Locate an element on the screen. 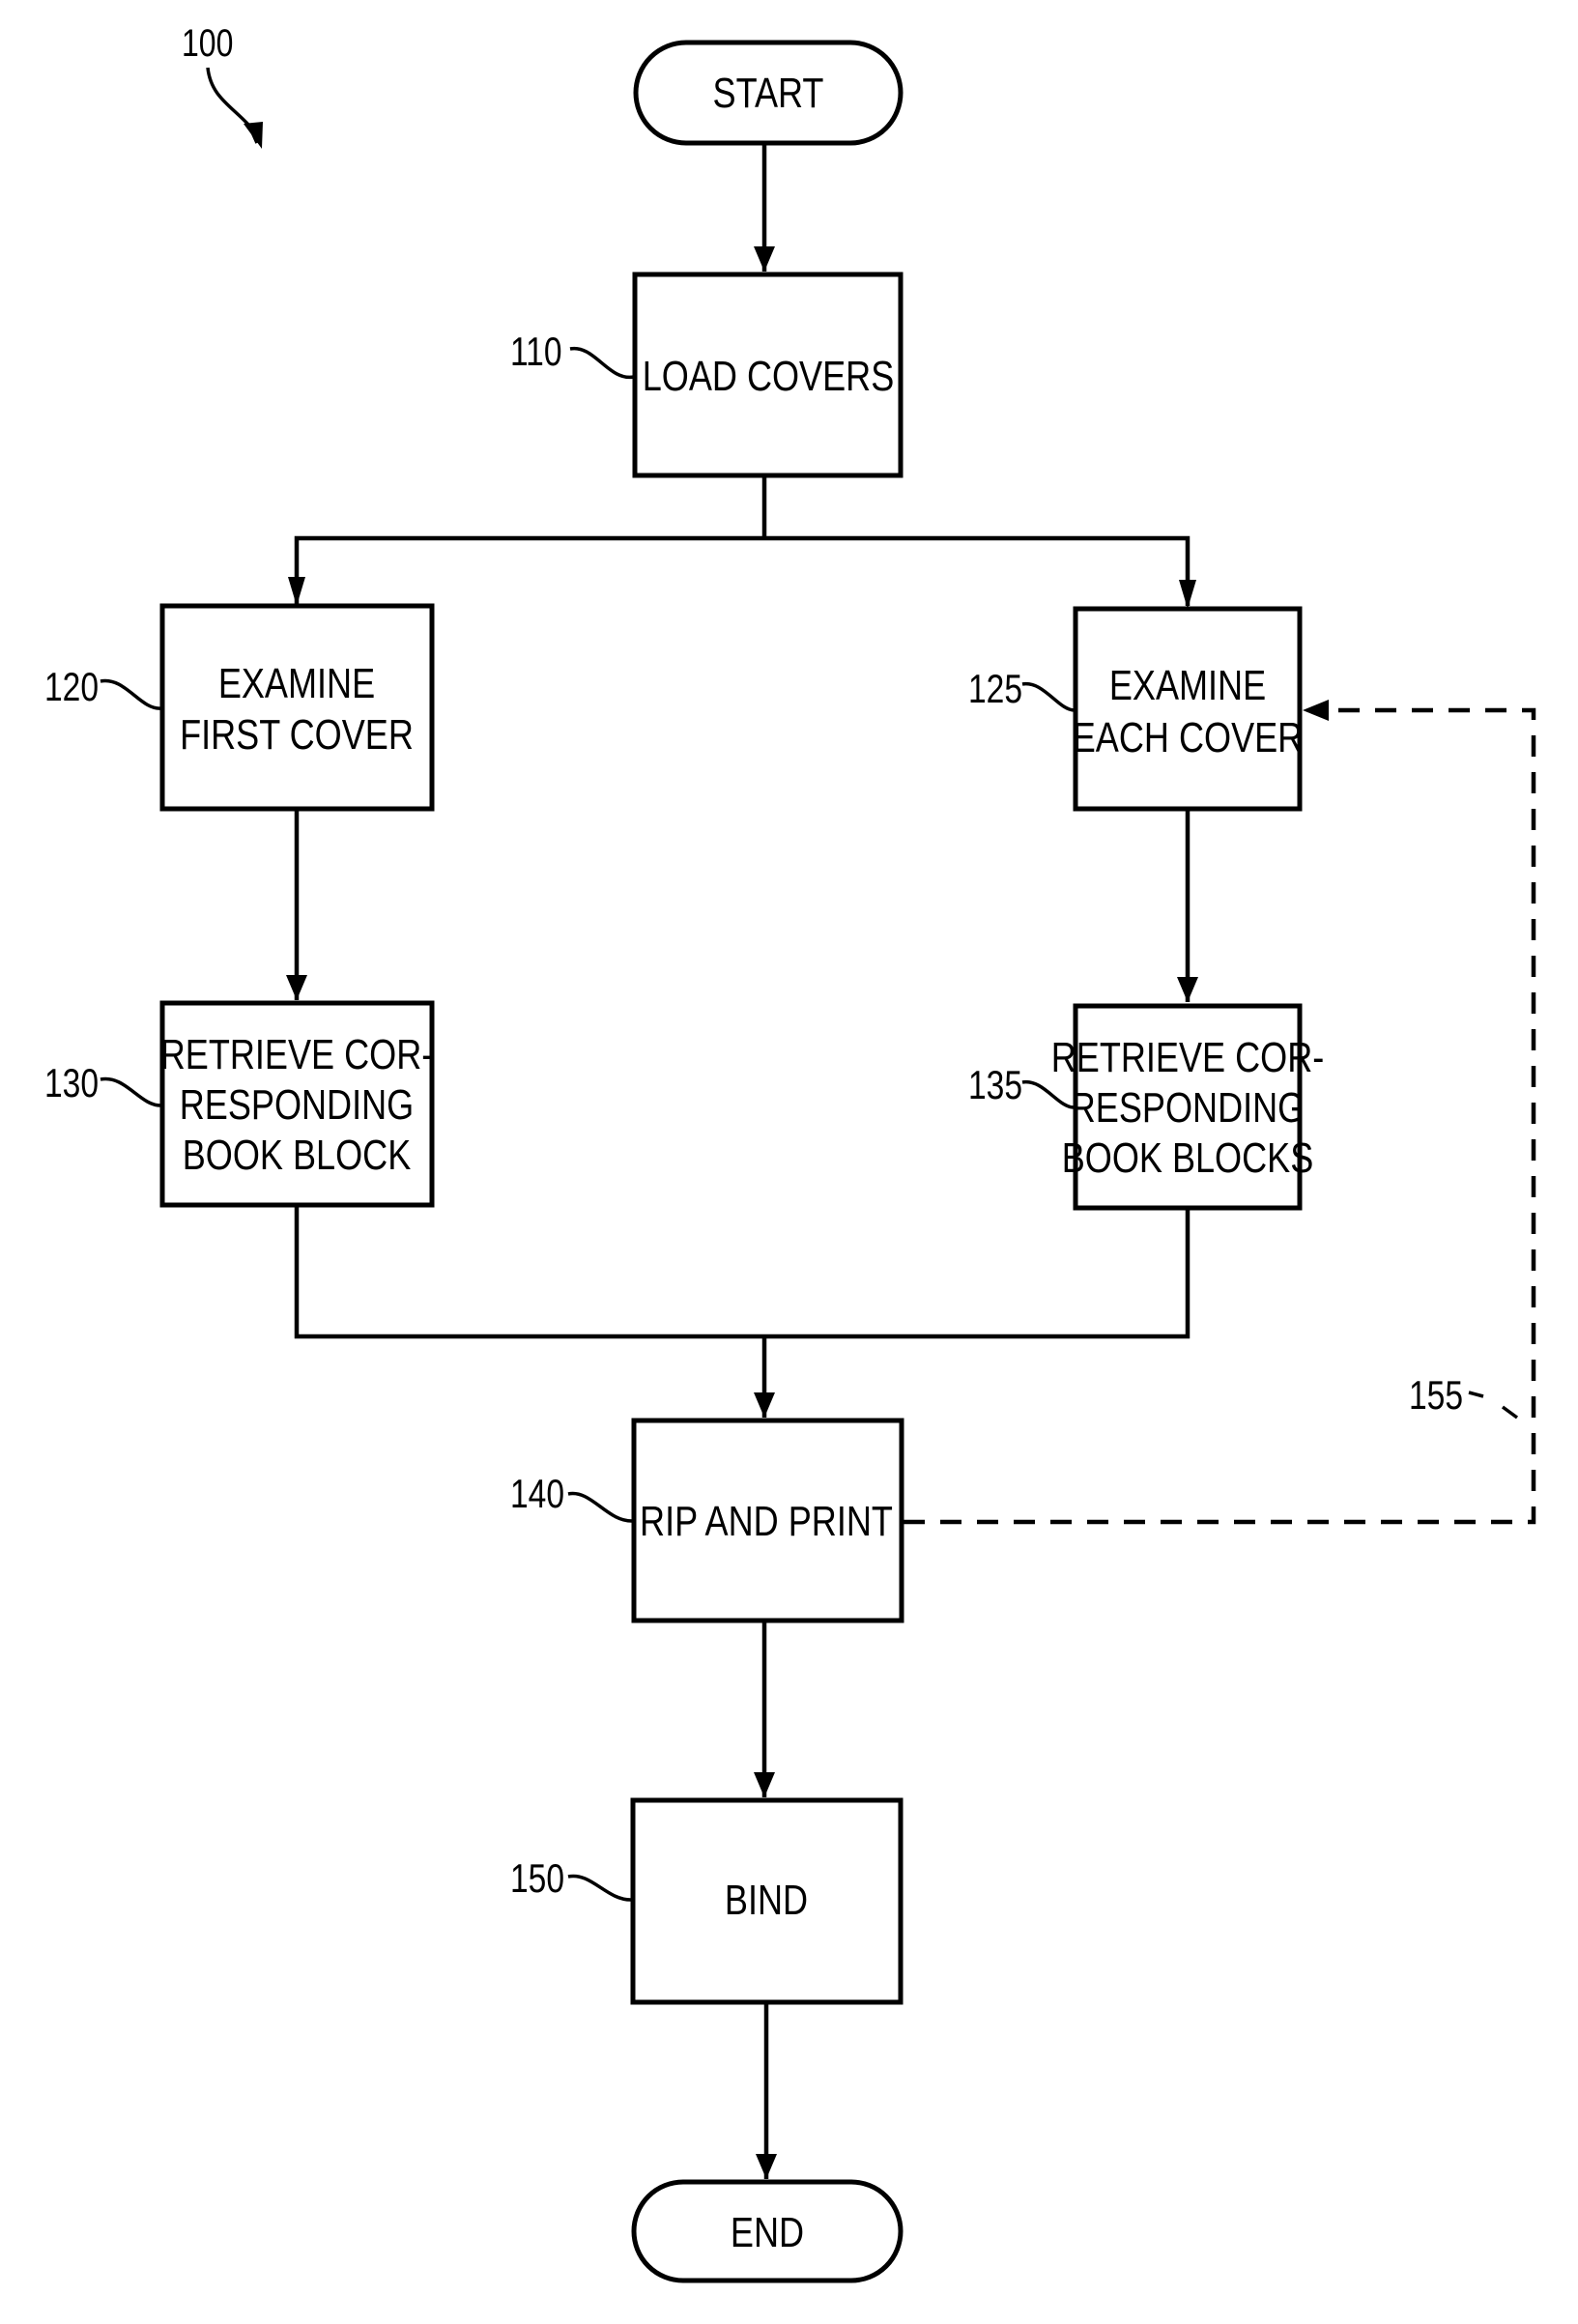 This screenshot has width=1578, height=2324. end-terminal: END is located at coordinates (767, 2231).